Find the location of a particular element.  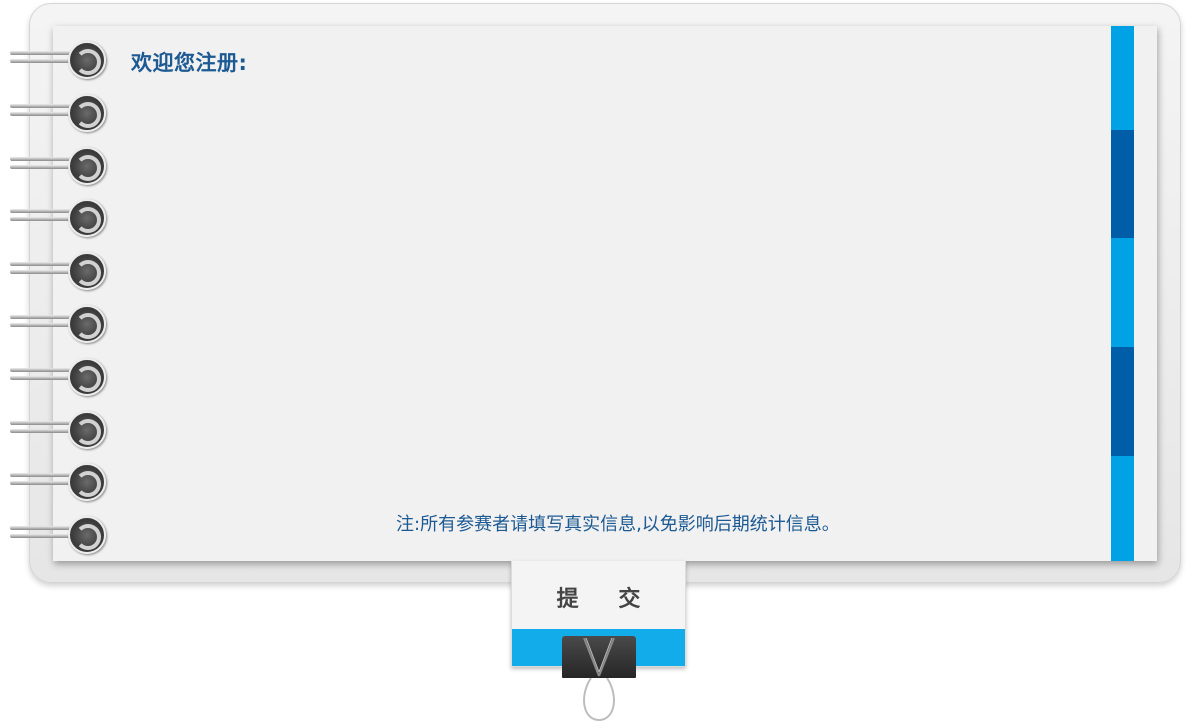

binder-clip-handle-icon is located at coordinates (599, 700).